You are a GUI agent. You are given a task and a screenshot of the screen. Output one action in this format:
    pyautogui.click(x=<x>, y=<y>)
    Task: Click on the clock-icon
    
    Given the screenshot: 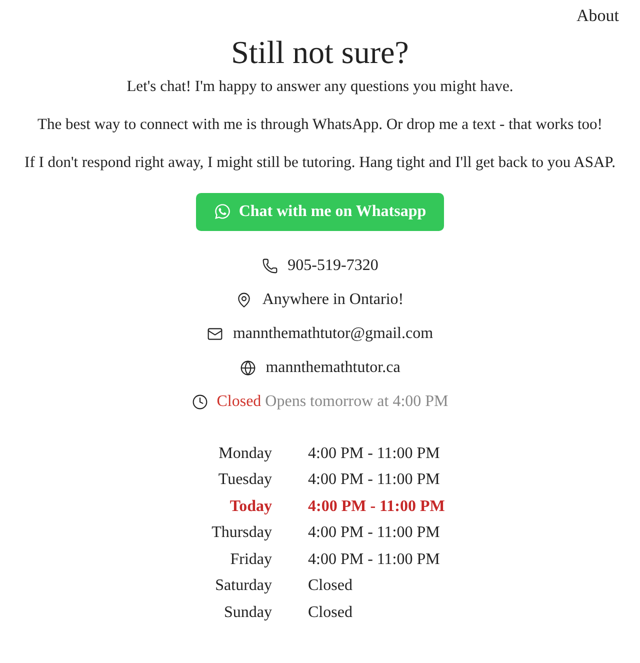 What is the action you would take?
    pyautogui.click(x=200, y=402)
    